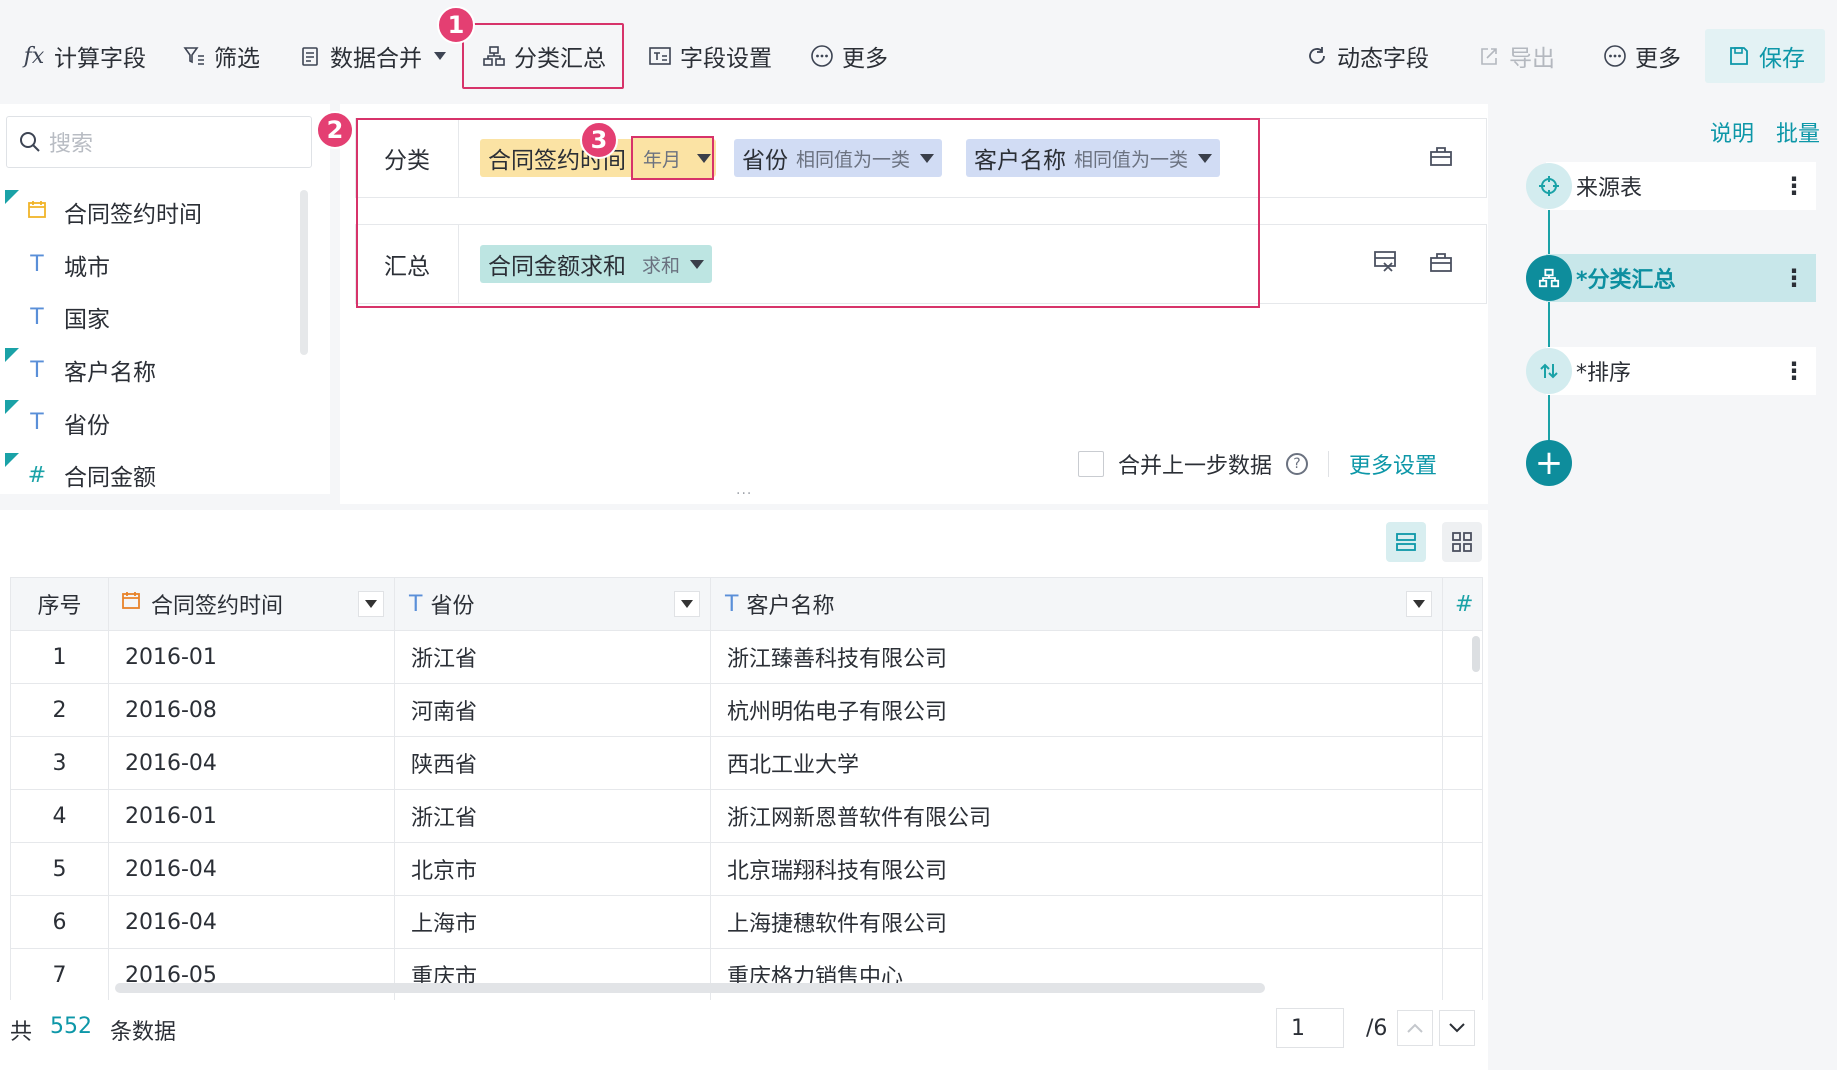 The width and height of the screenshot is (1837, 1070). What do you see at coordinates (1076, 816) in the screenshot?
I see `cell-customer: 浙江网新恩普软件有限公司` at bounding box center [1076, 816].